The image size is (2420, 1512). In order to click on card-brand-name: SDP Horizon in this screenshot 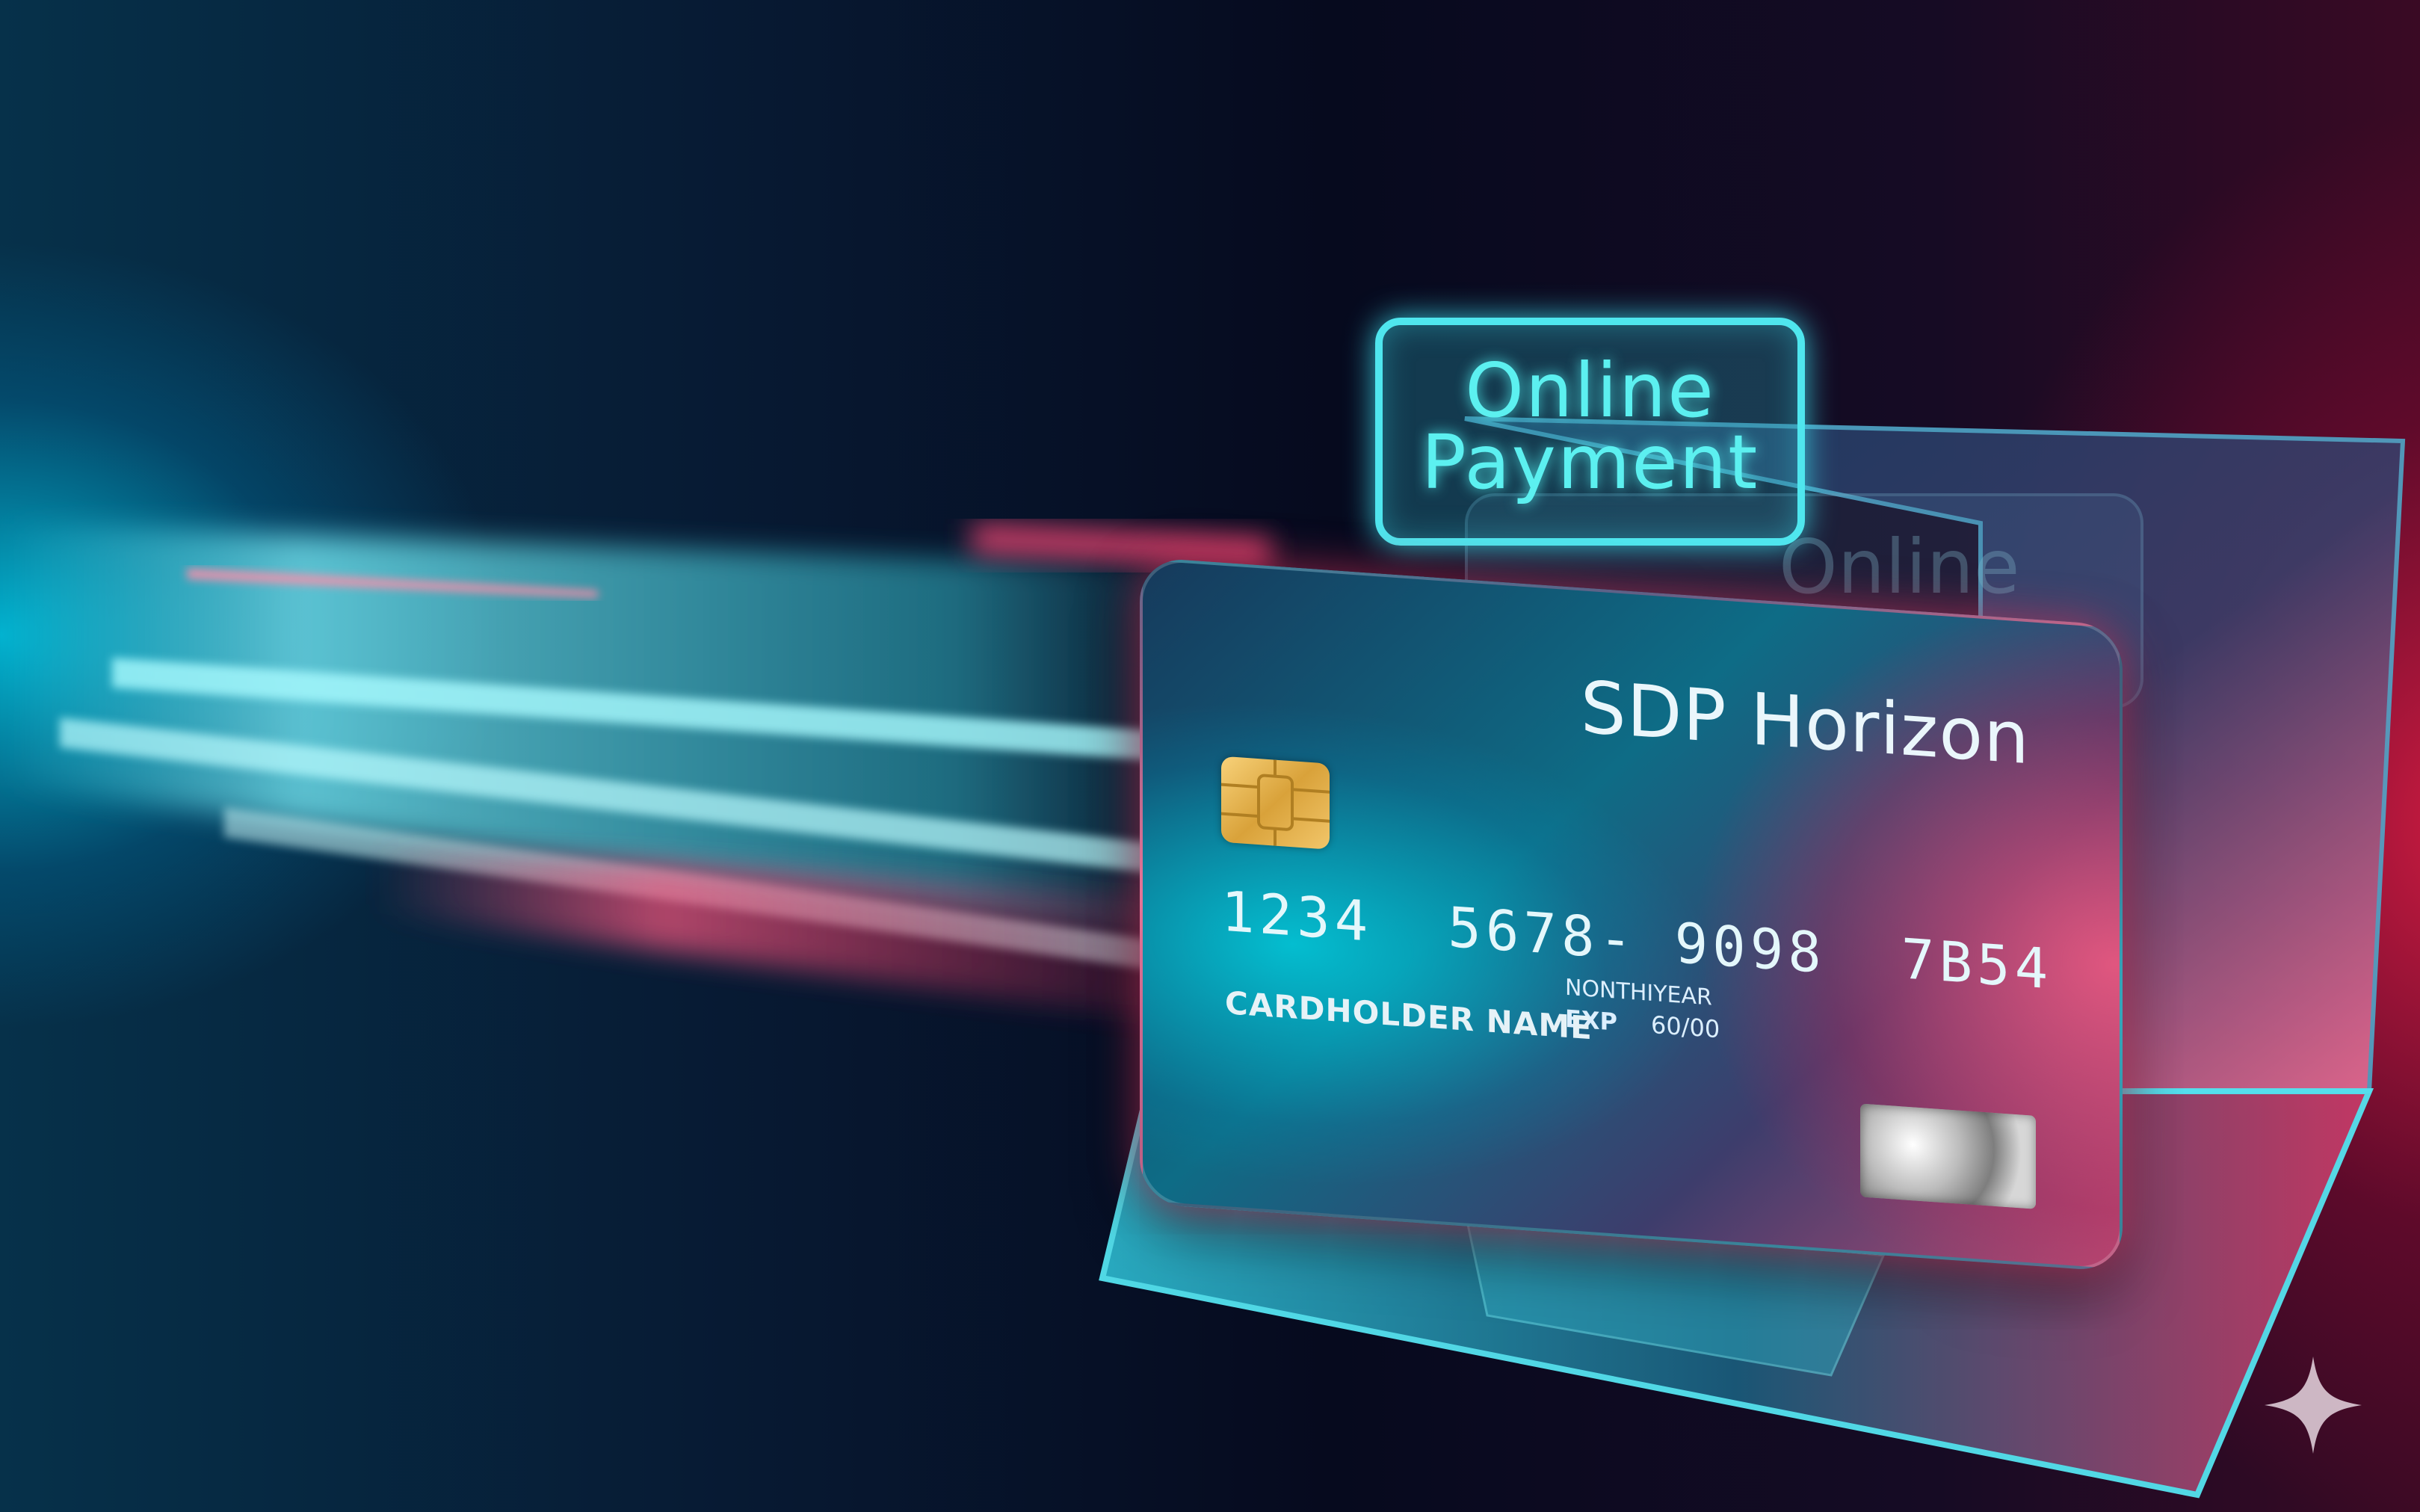, I will do `click(1805, 723)`.